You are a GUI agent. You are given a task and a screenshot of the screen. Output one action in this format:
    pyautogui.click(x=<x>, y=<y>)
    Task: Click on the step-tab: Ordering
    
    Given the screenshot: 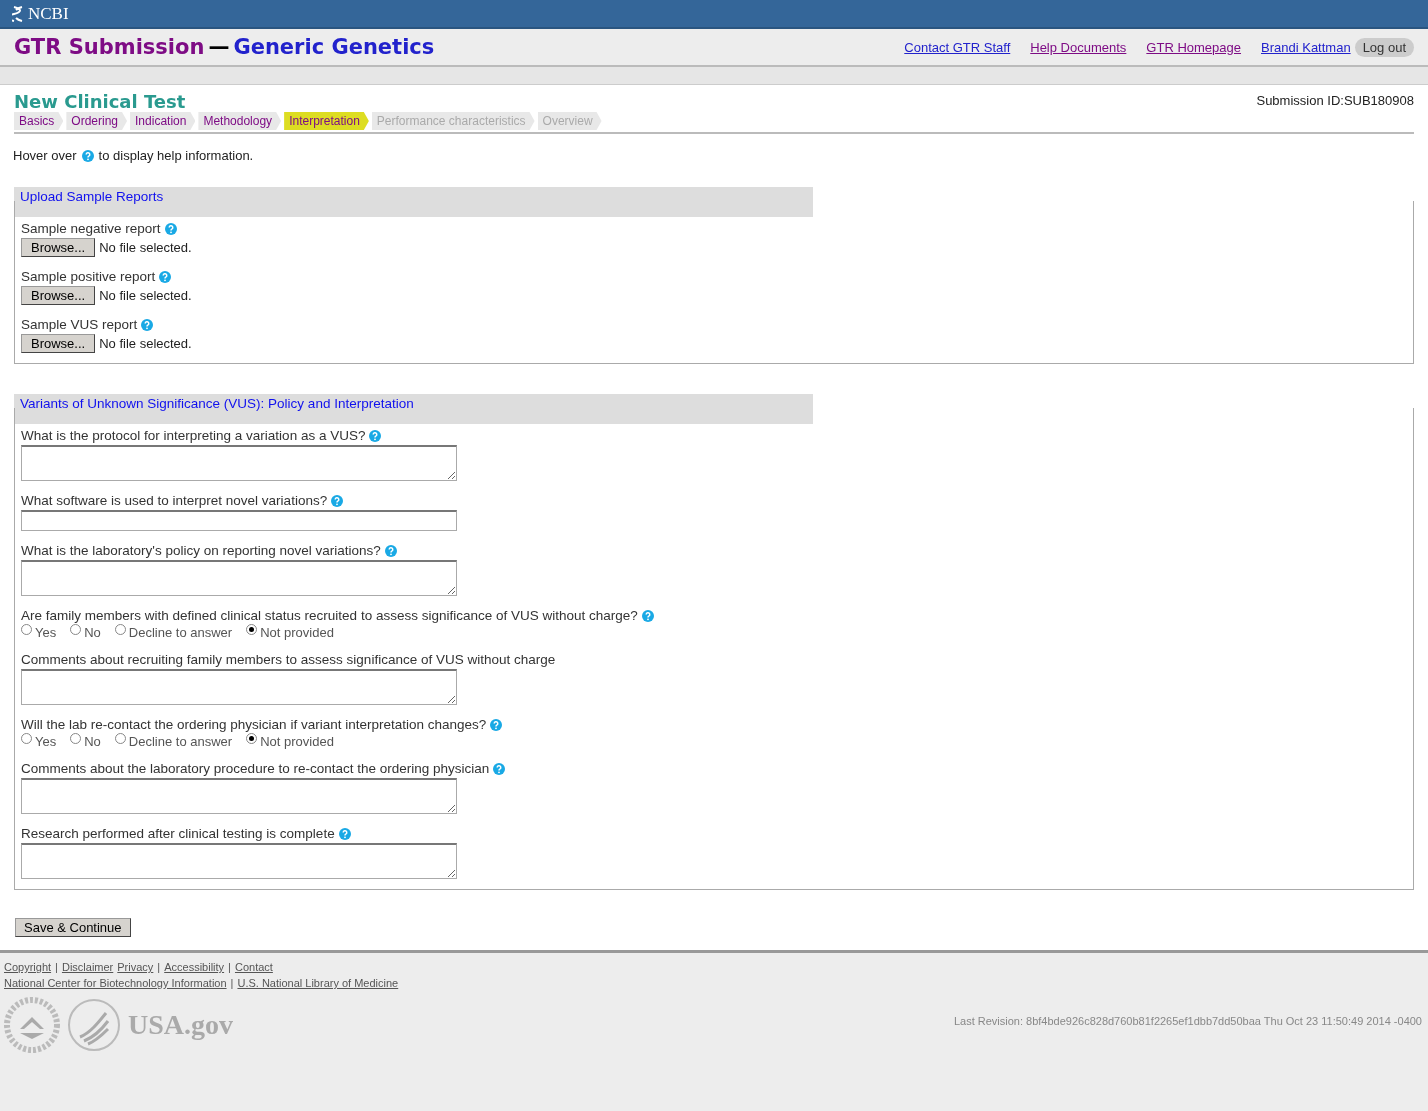 What is the action you would take?
    pyautogui.click(x=97, y=121)
    